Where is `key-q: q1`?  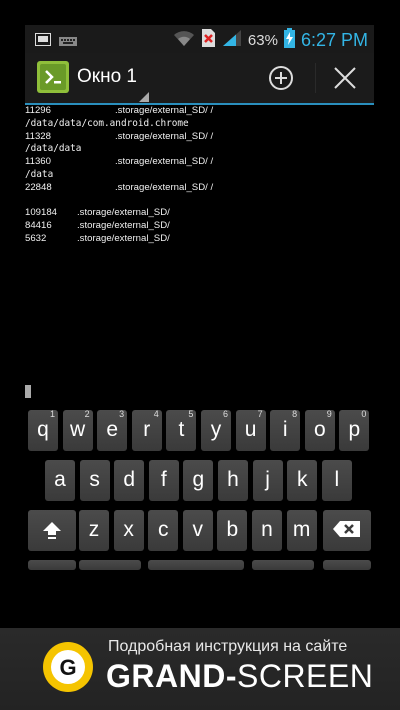
key-q: q1 is located at coordinates (43, 430).